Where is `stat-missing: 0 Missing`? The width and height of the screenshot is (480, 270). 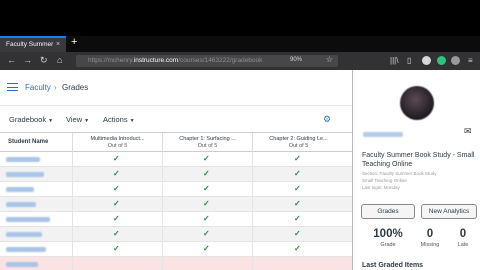 stat-missing: 0 Missing is located at coordinates (430, 238).